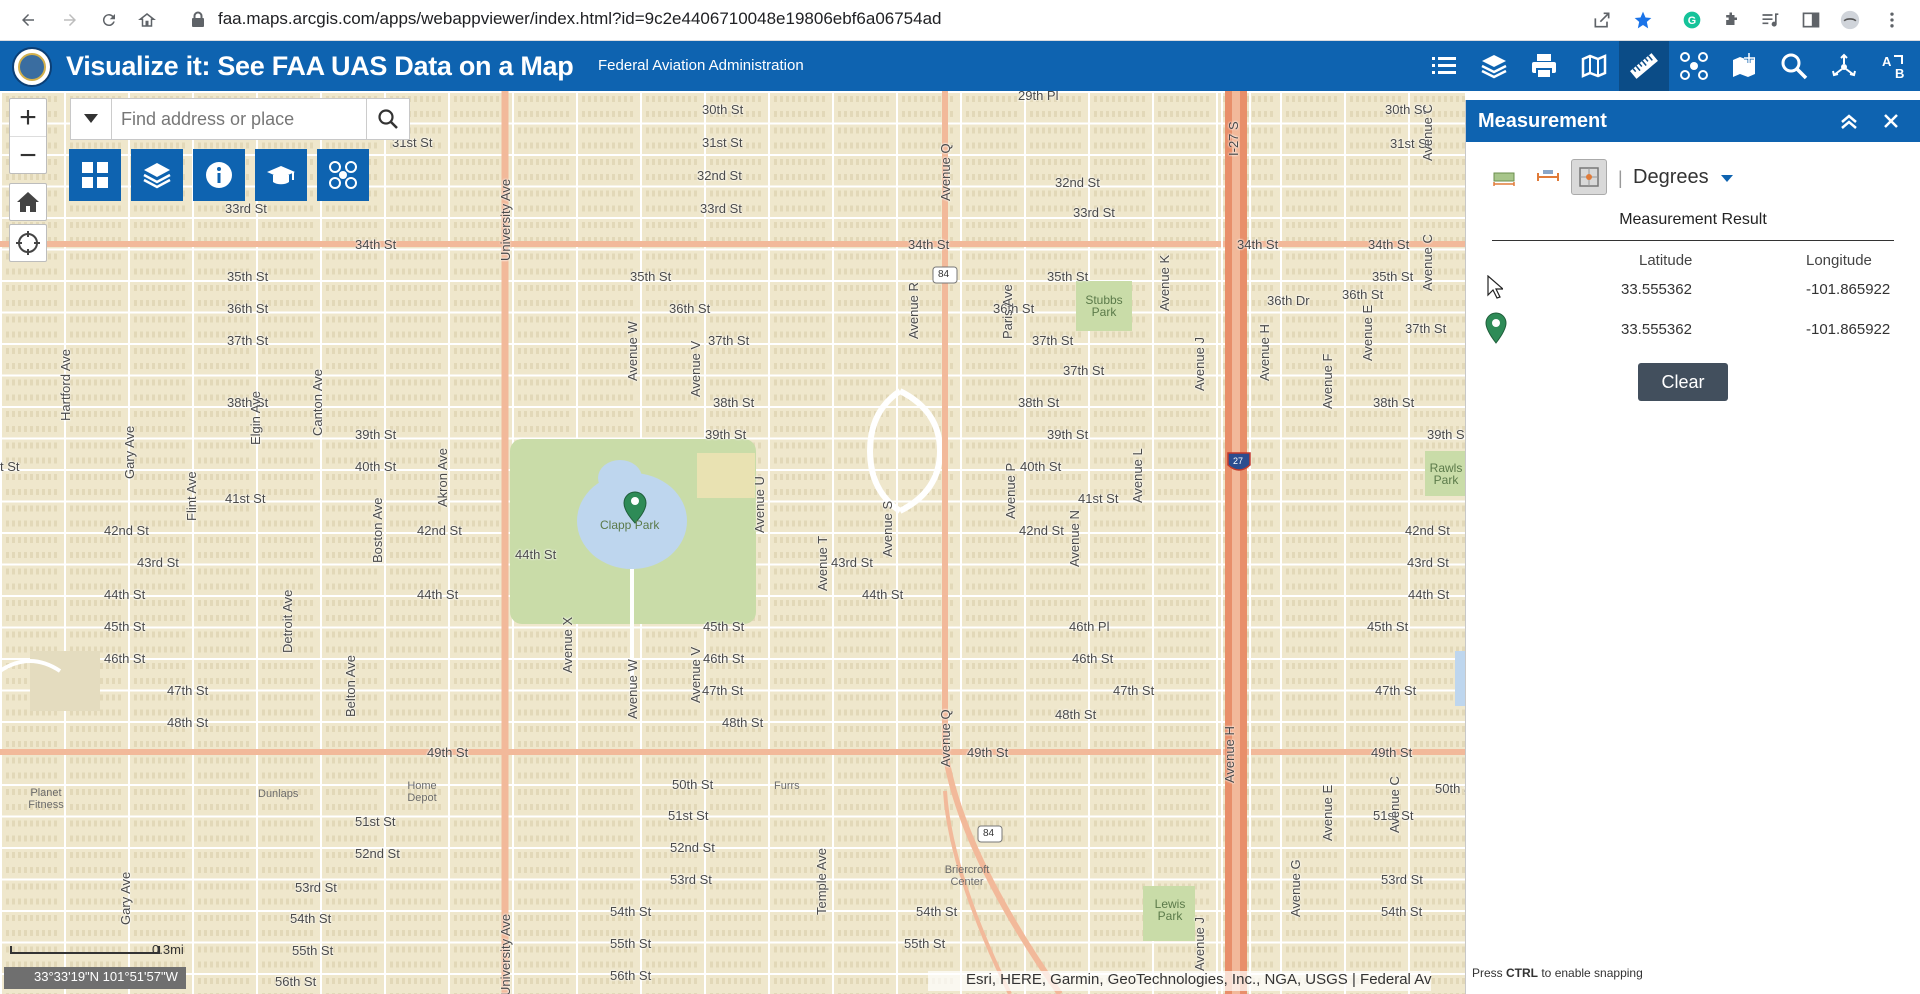 This screenshot has width=1920, height=994. Describe the element at coordinates (28, 243) in the screenshot. I see `my-location-button` at that location.